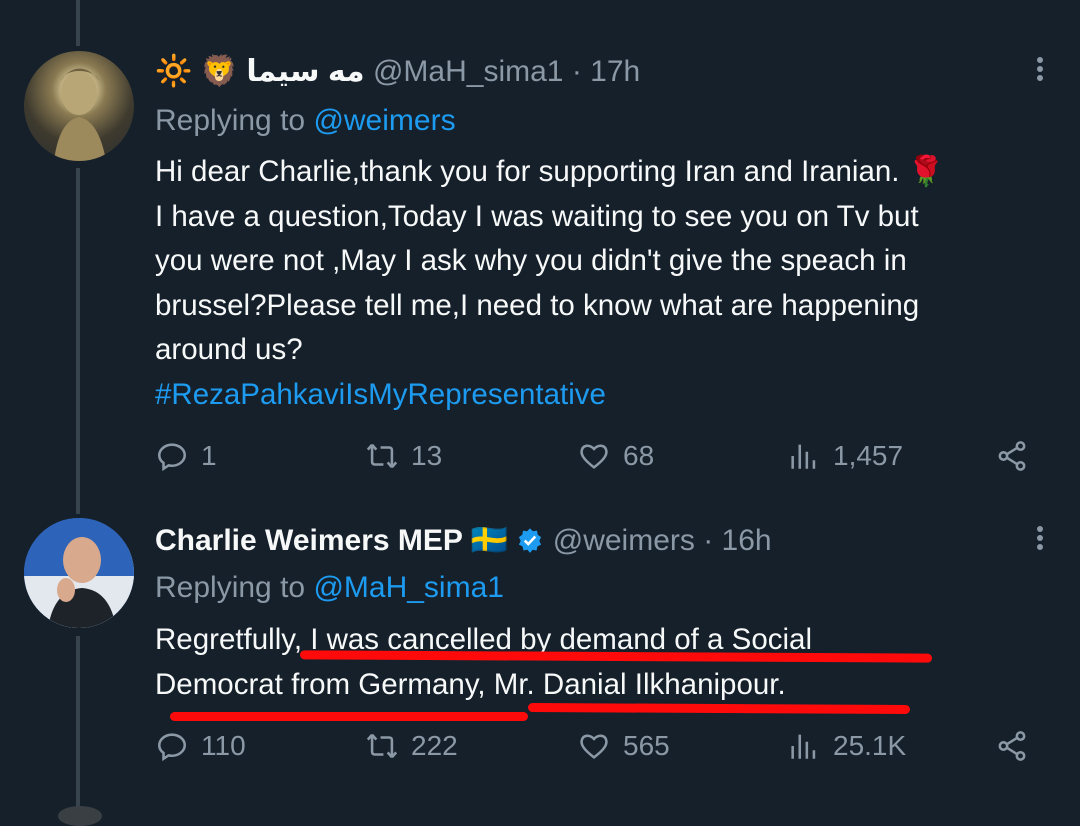 This screenshot has width=1080, height=826. I want to click on views-button: 25.1K, so click(846, 746).